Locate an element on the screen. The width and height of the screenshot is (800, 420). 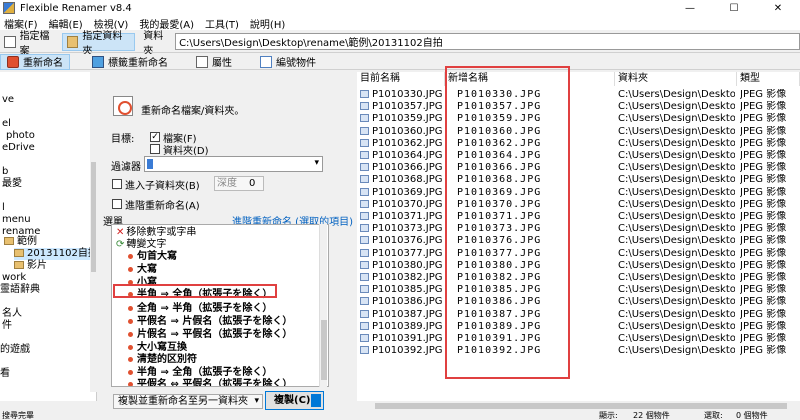
menu-tree-item: 清楚的区別符 is located at coordinates (162, 359).